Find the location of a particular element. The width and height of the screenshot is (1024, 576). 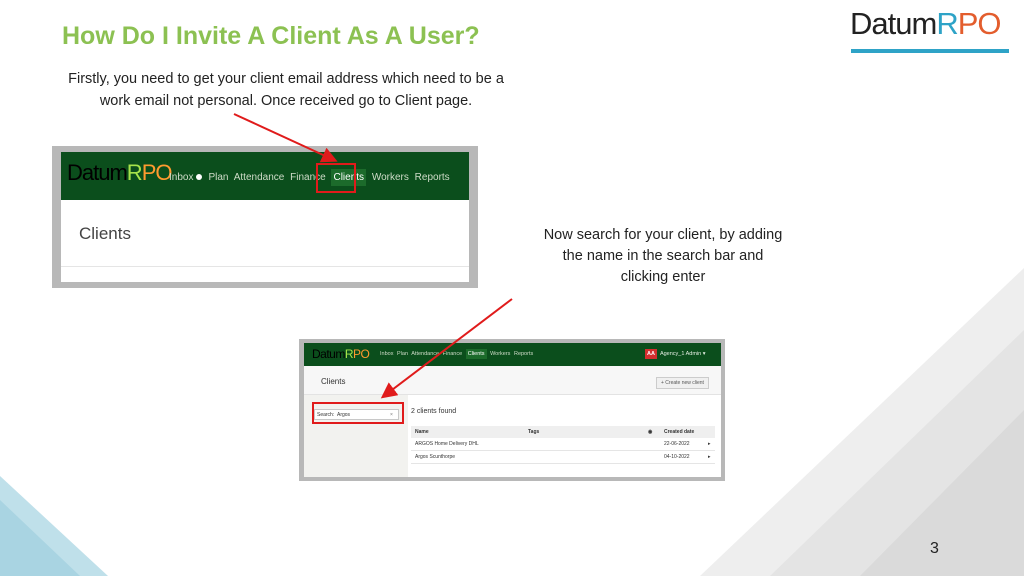

page-number: 3 is located at coordinates (934, 548).